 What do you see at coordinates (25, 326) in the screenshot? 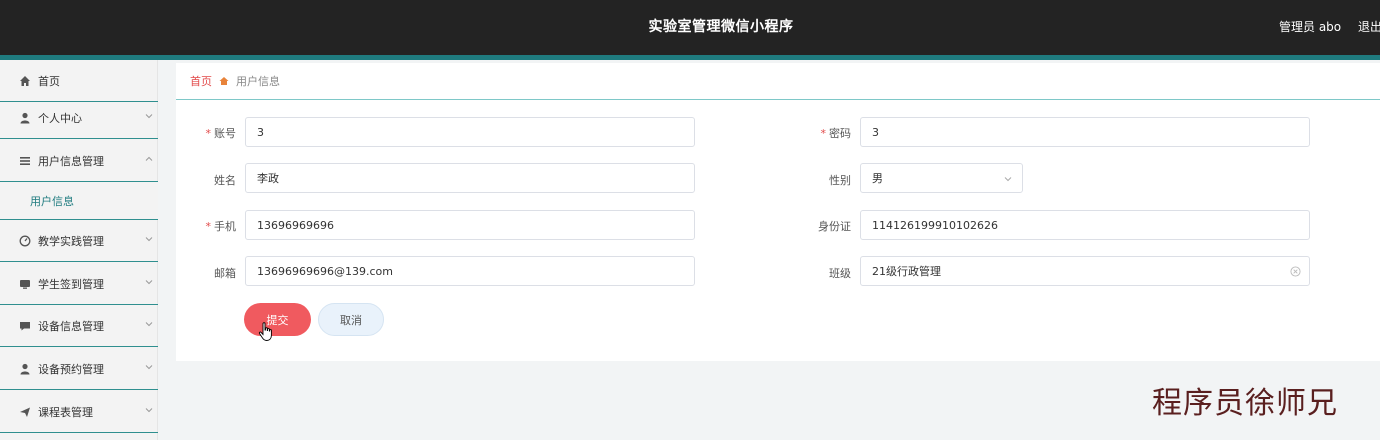
I see `chat-icon` at bounding box center [25, 326].